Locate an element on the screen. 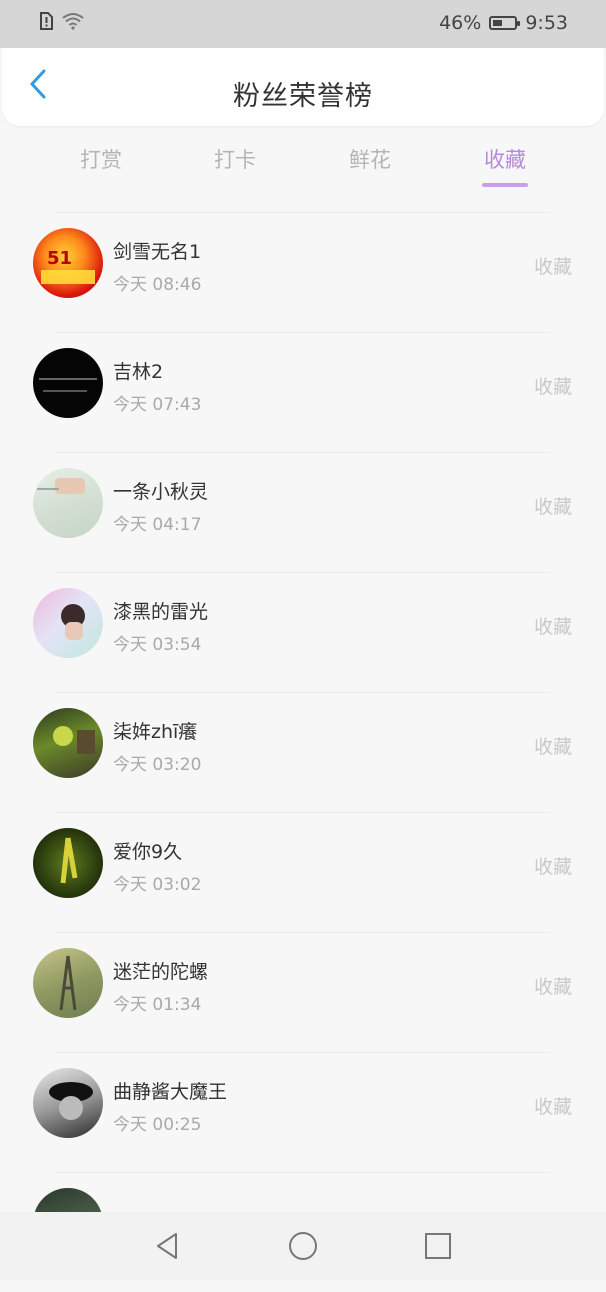 This screenshot has width=606, height=1292. nav-home-button is located at coordinates (303, 1246).